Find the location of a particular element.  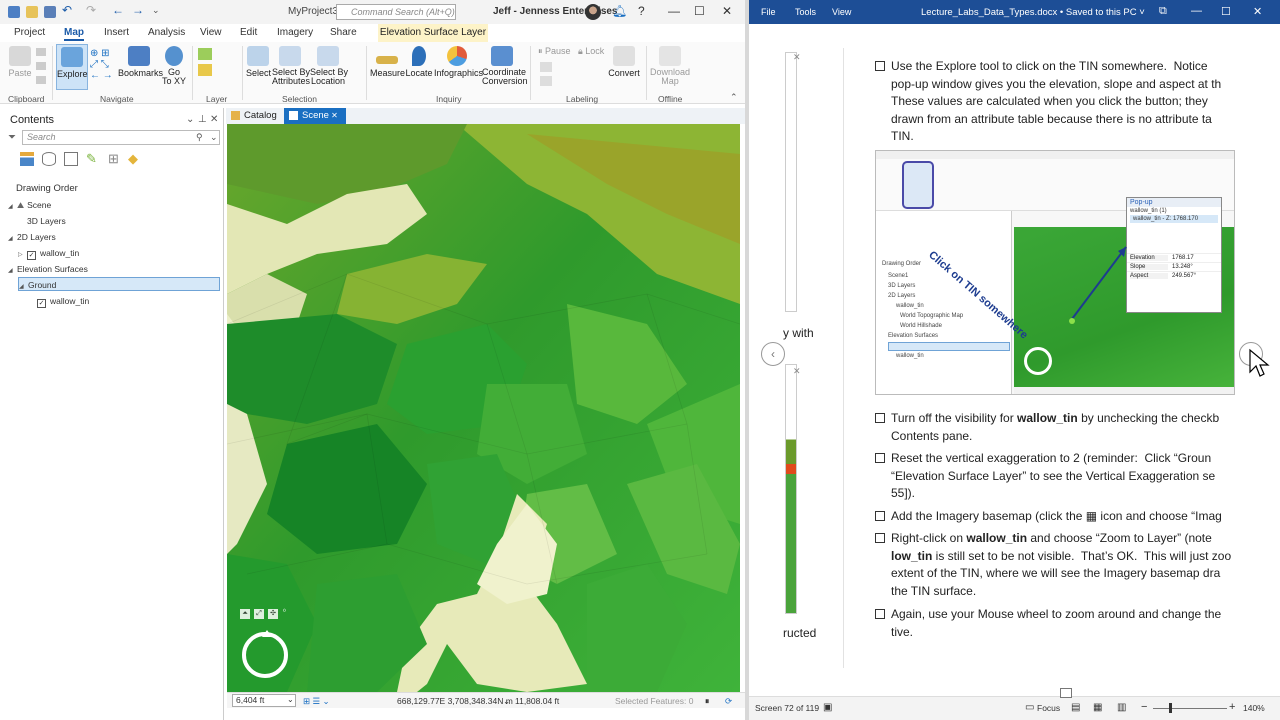

forward-icon: → is located at coordinates (138, 10).